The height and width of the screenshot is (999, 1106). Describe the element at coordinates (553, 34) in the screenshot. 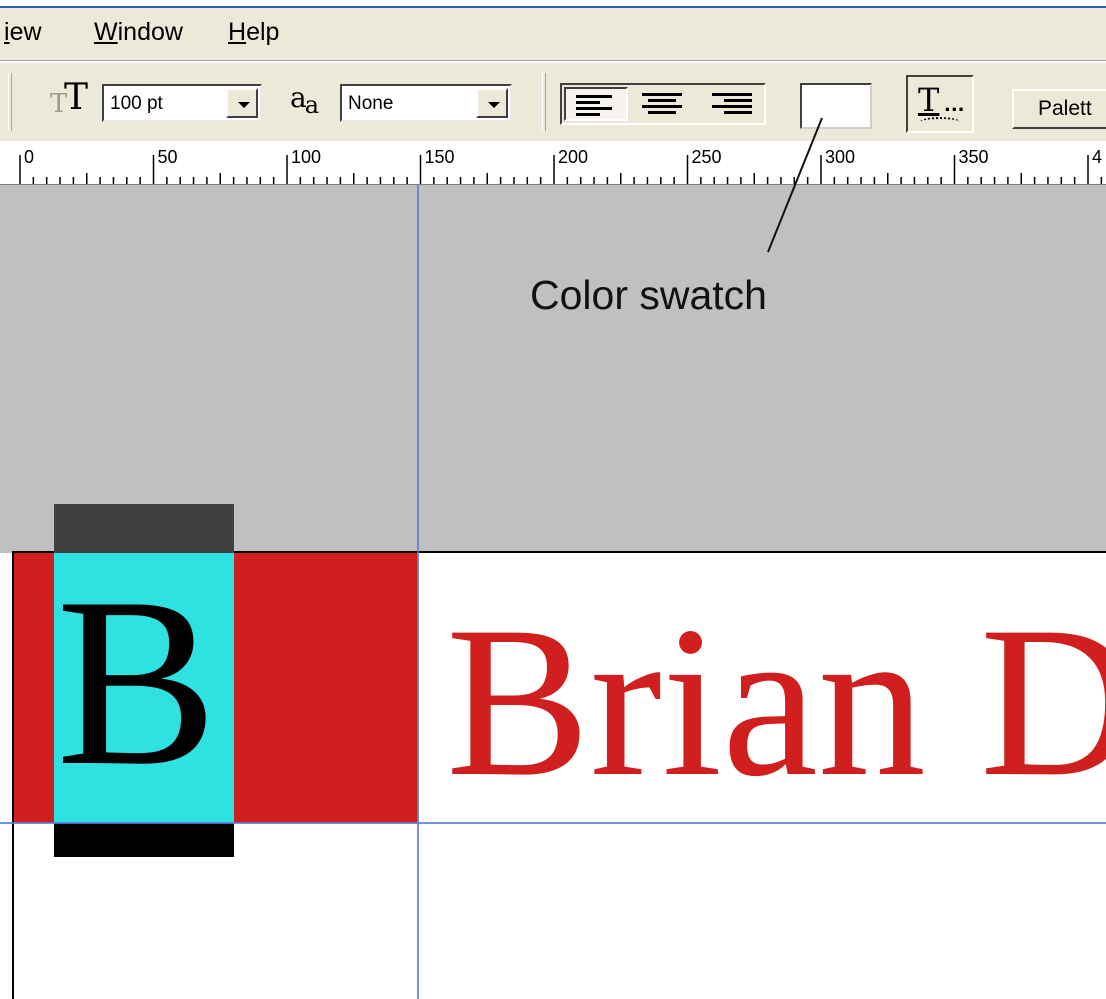

I see `menu-bar: iew Window Help` at that location.